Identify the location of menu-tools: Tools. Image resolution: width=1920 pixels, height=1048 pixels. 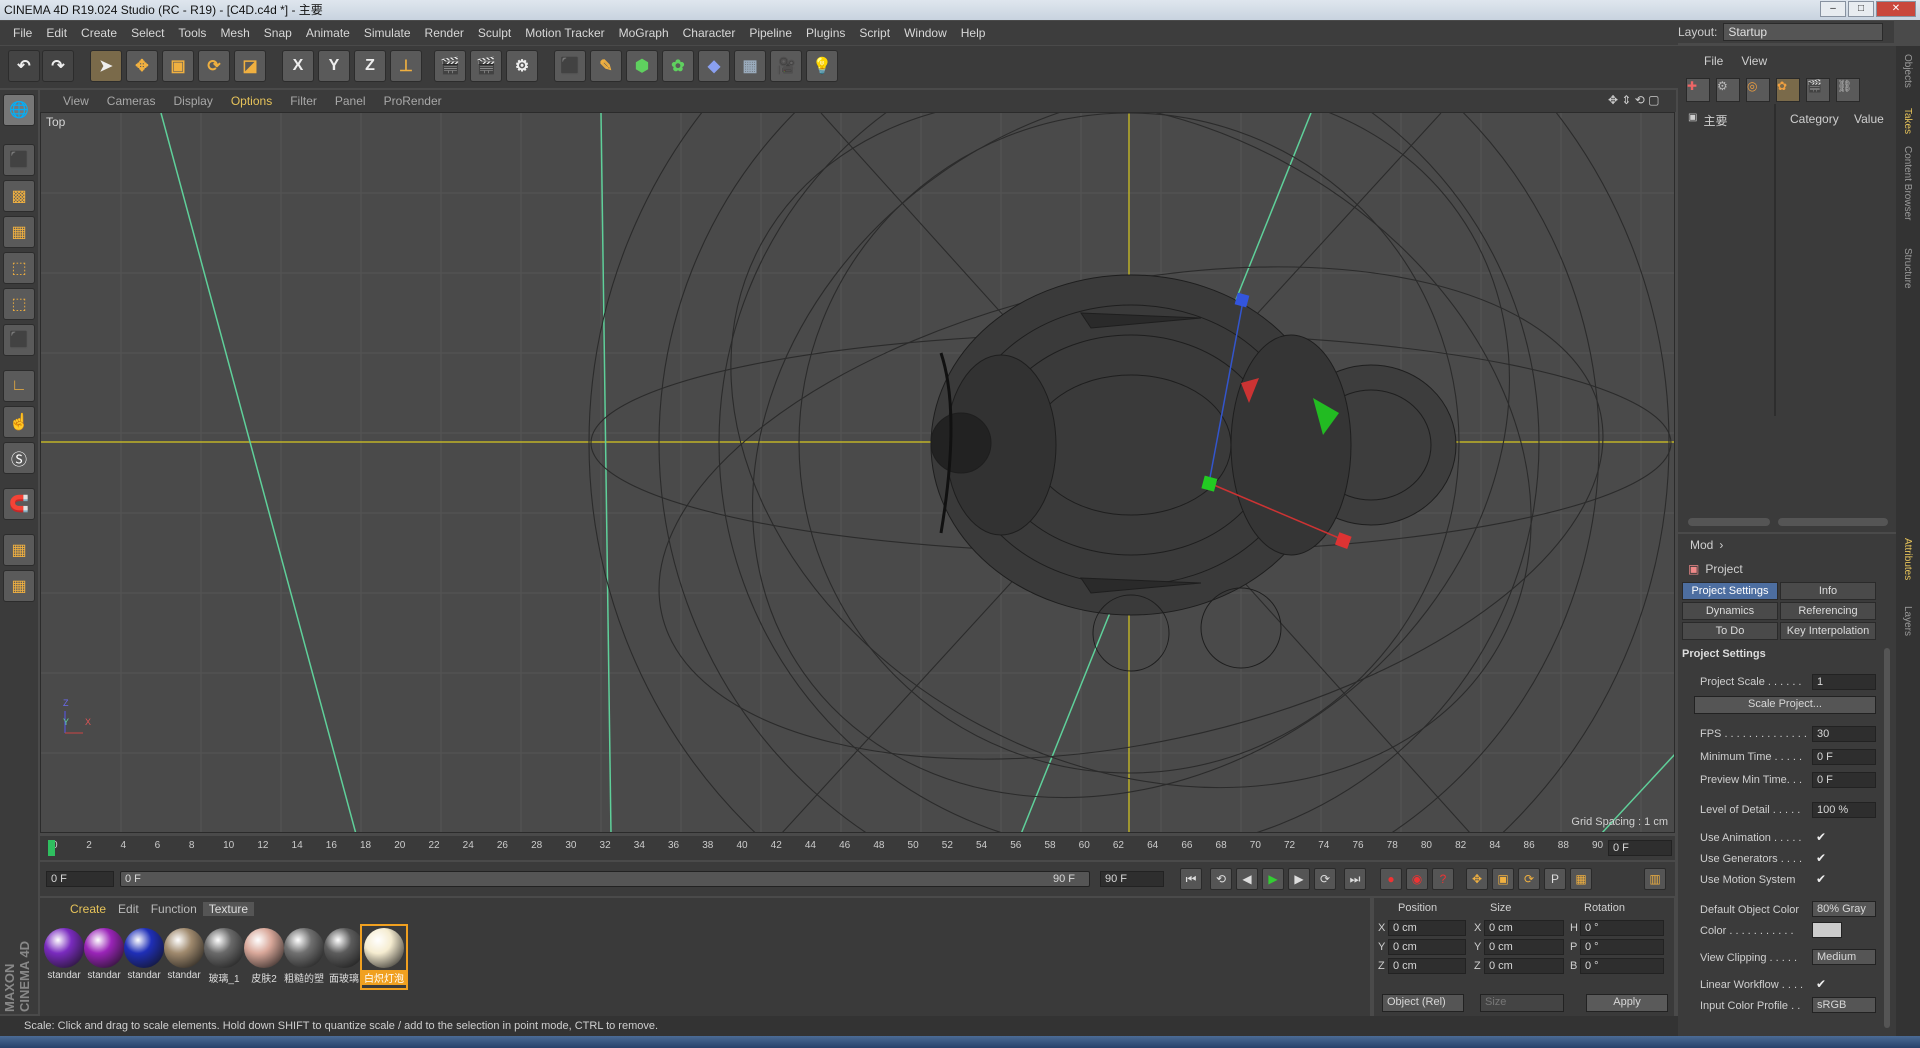
(192, 33).